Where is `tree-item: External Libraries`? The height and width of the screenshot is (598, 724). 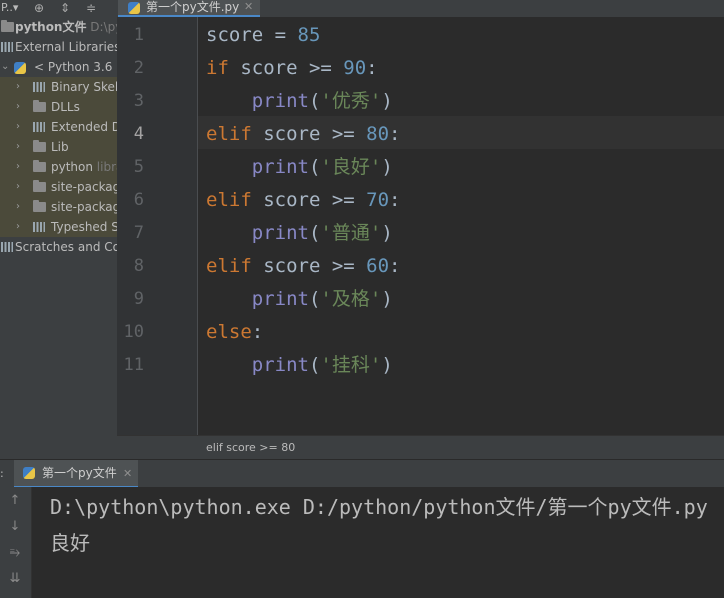 tree-item: External Libraries is located at coordinates (58, 47).